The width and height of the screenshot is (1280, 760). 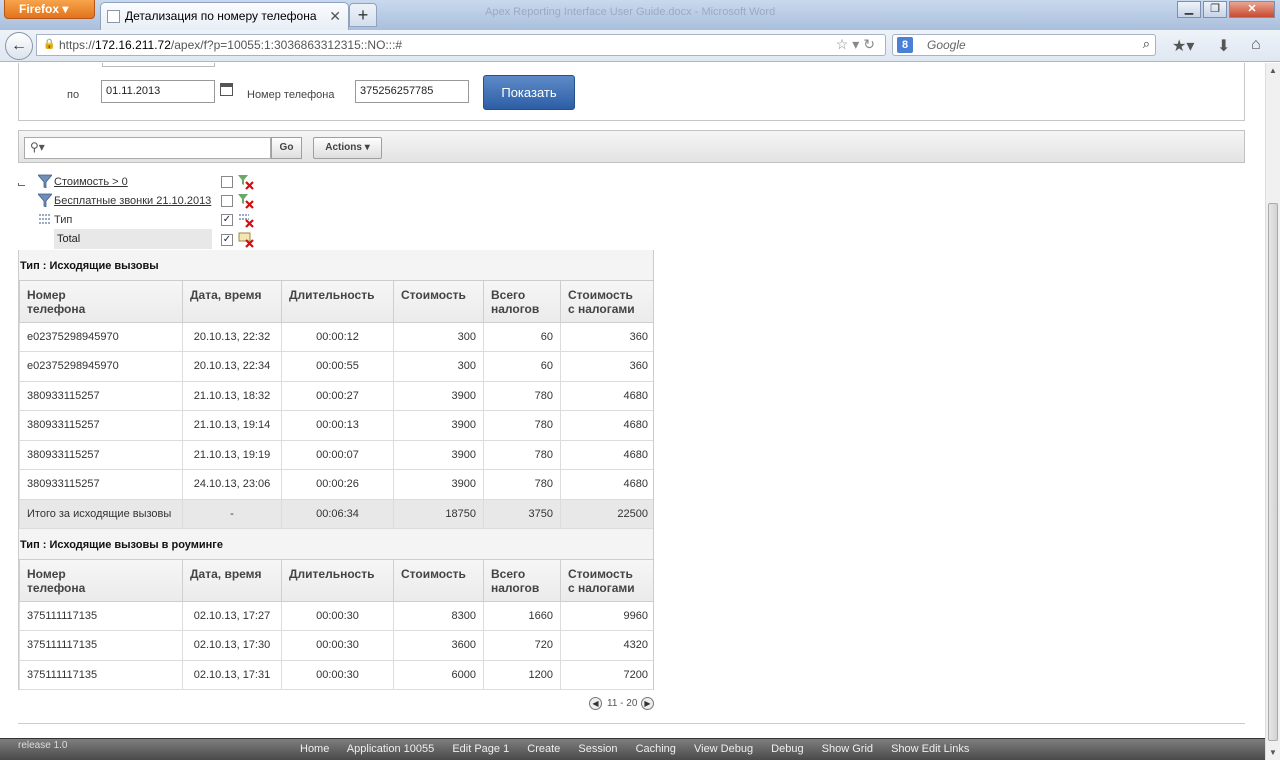 I want to click on phone-input: 375256257785, so click(x=412, y=91).